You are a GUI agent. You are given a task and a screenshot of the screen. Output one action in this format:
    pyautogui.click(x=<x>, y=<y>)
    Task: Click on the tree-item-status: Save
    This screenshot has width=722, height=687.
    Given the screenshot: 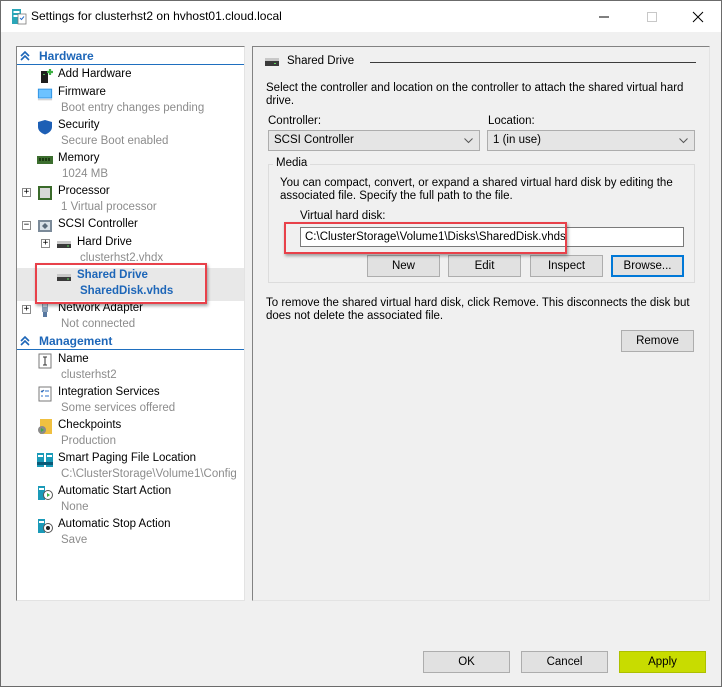 What is the action you would take?
    pyautogui.click(x=74, y=540)
    